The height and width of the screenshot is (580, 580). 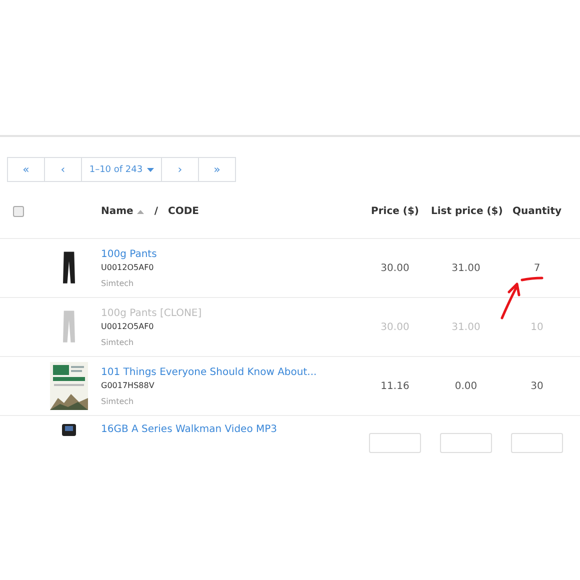 What do you see at coordinates (117, 211) in the screenshot?
I see `name-column-header: Name` at bounding box center [117, 211].